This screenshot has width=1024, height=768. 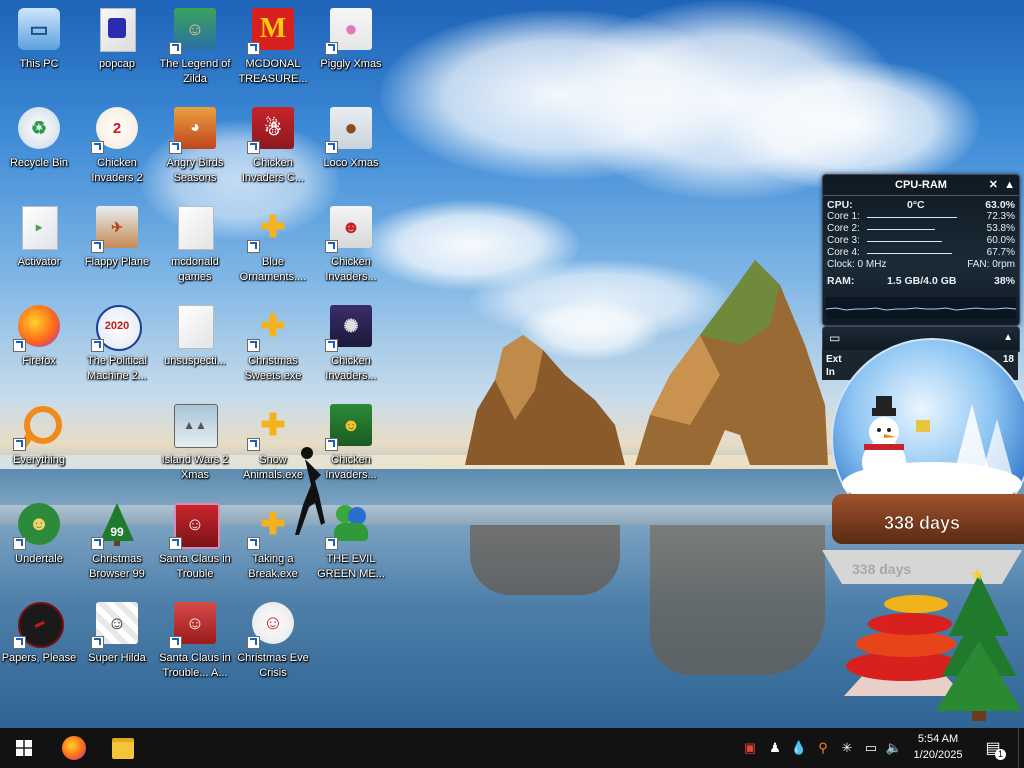 I want to click on network-icon: ▭, so click(x=871, y=748).